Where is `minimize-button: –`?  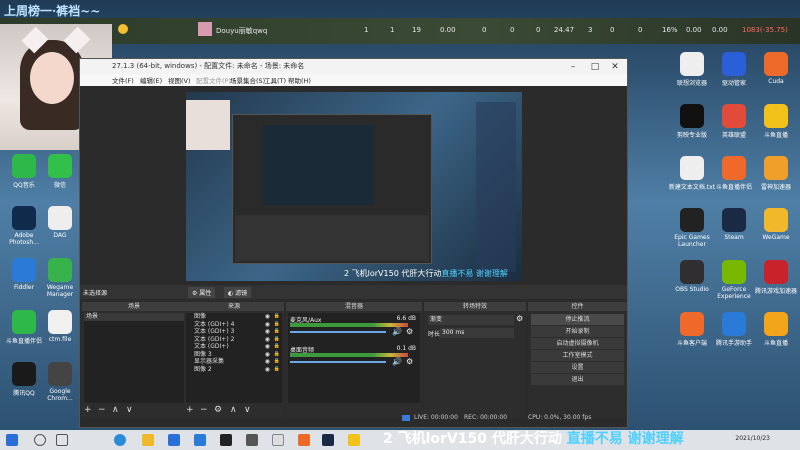
minimize-button: – is located at coordinates (573, 67).